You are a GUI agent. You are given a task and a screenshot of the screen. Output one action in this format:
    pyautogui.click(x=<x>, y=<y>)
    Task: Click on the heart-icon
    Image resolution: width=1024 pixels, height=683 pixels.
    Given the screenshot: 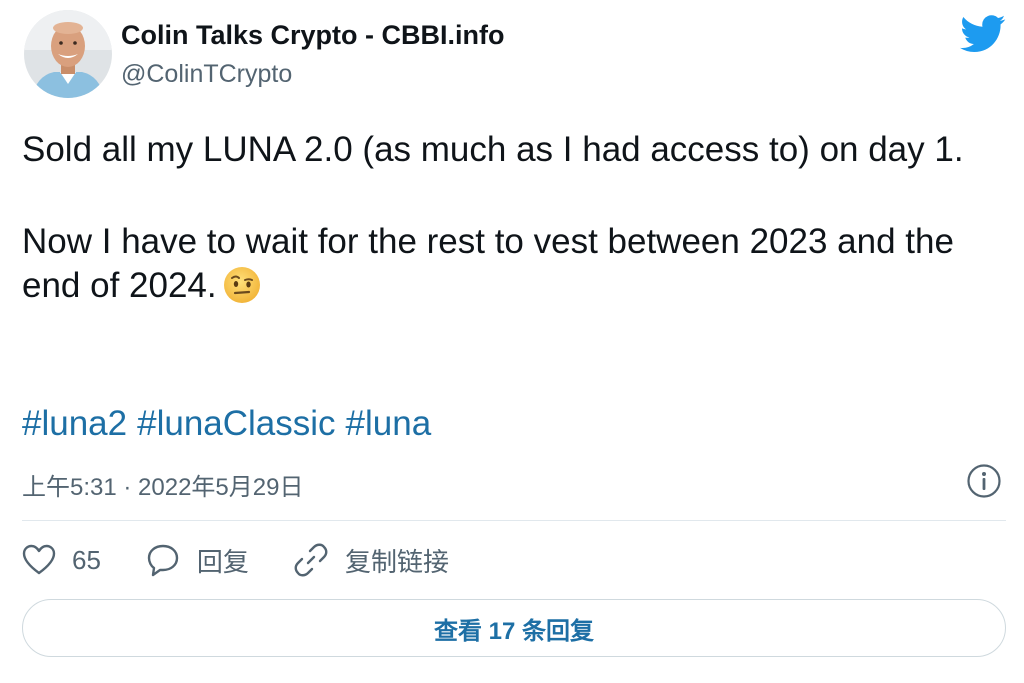 What is the action you would take?
    pyautogui.click(x=39, y=559)
    